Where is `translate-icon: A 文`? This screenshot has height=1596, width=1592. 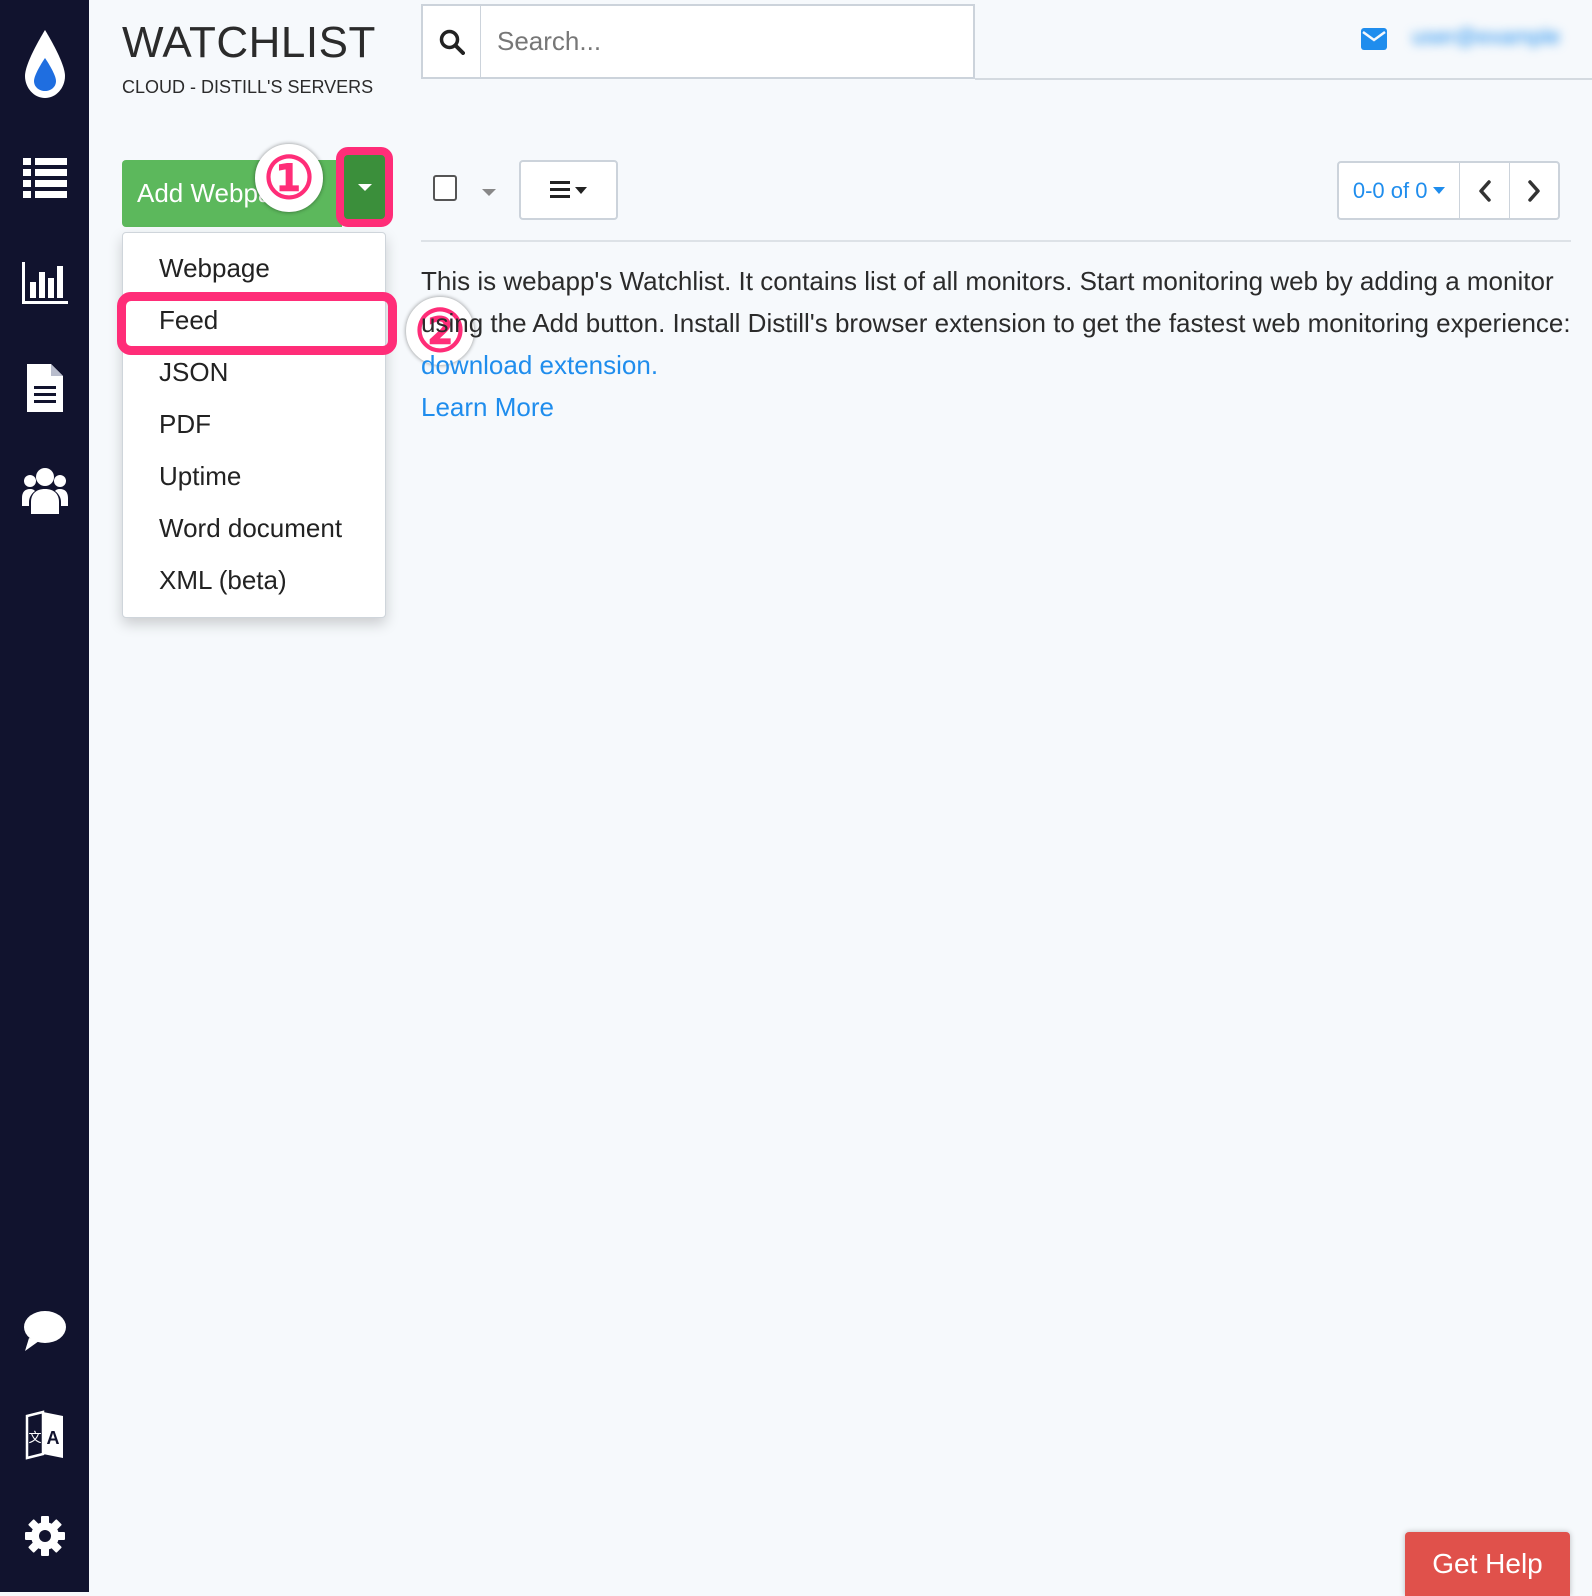
translate-icon: A 文 is located at coordinates (44, 1435).